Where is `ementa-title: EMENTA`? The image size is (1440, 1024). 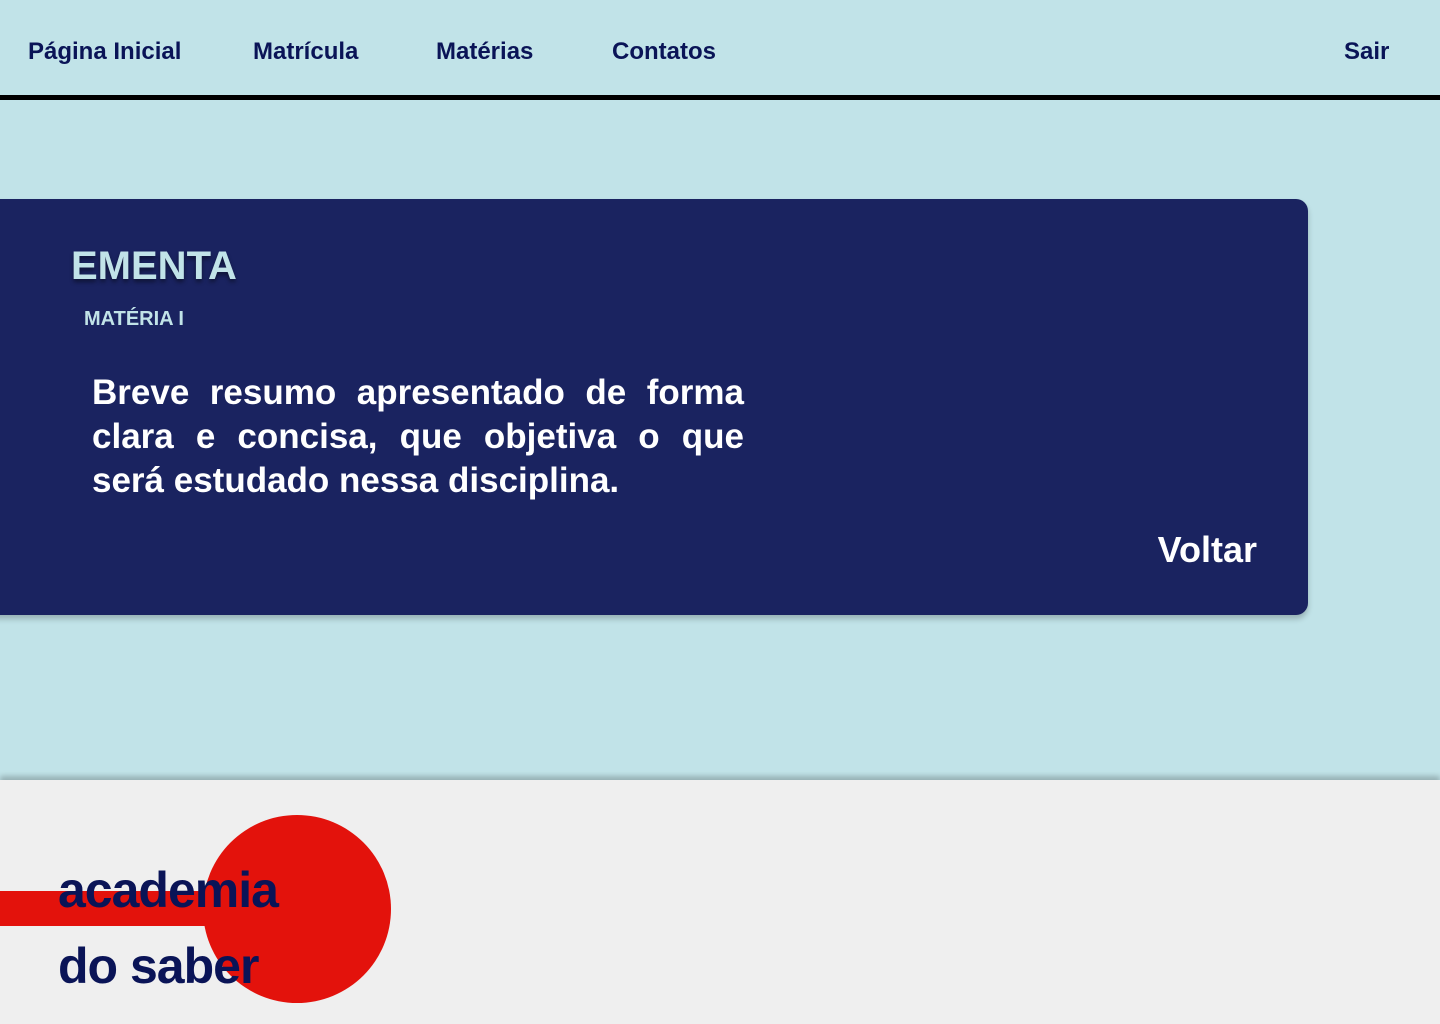
ementa-title: EMENTA is located at coordinates (154, 266).